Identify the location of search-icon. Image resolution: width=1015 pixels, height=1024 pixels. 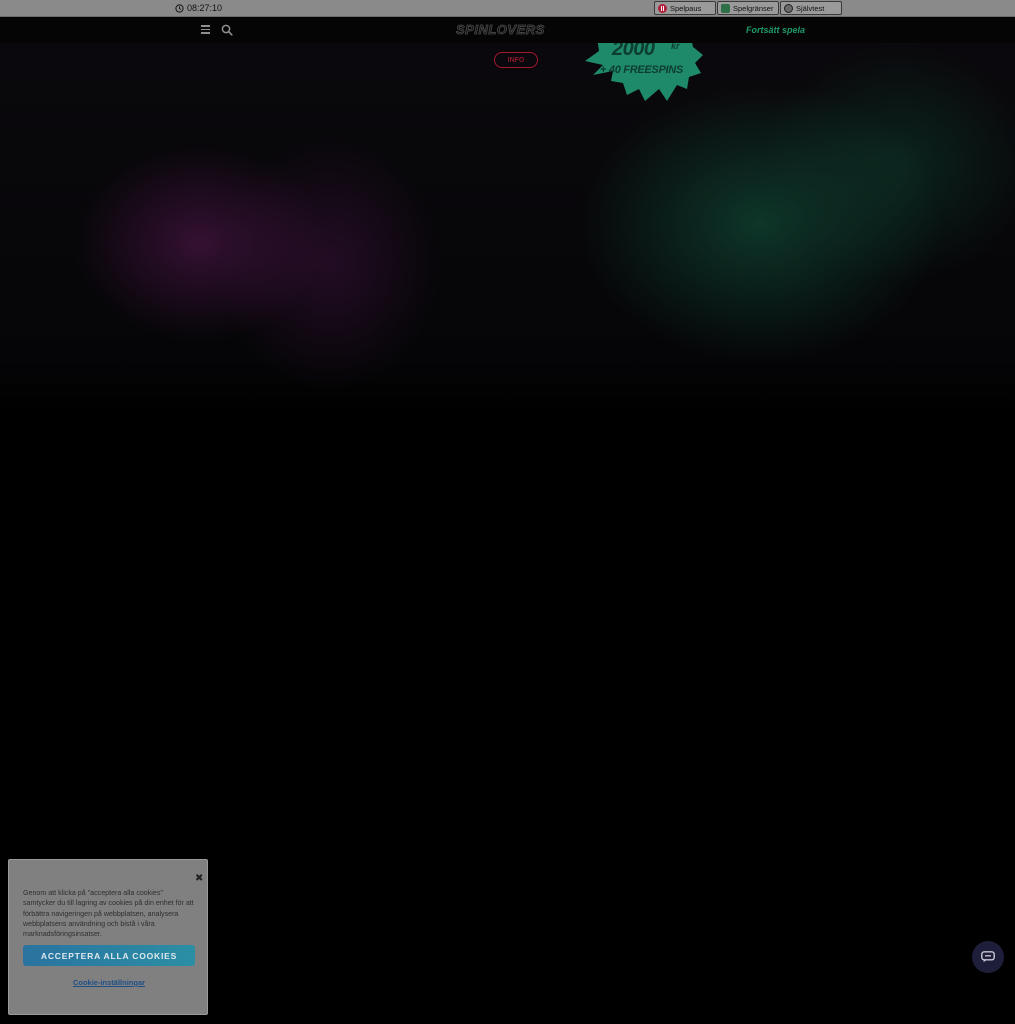
(227, 30).